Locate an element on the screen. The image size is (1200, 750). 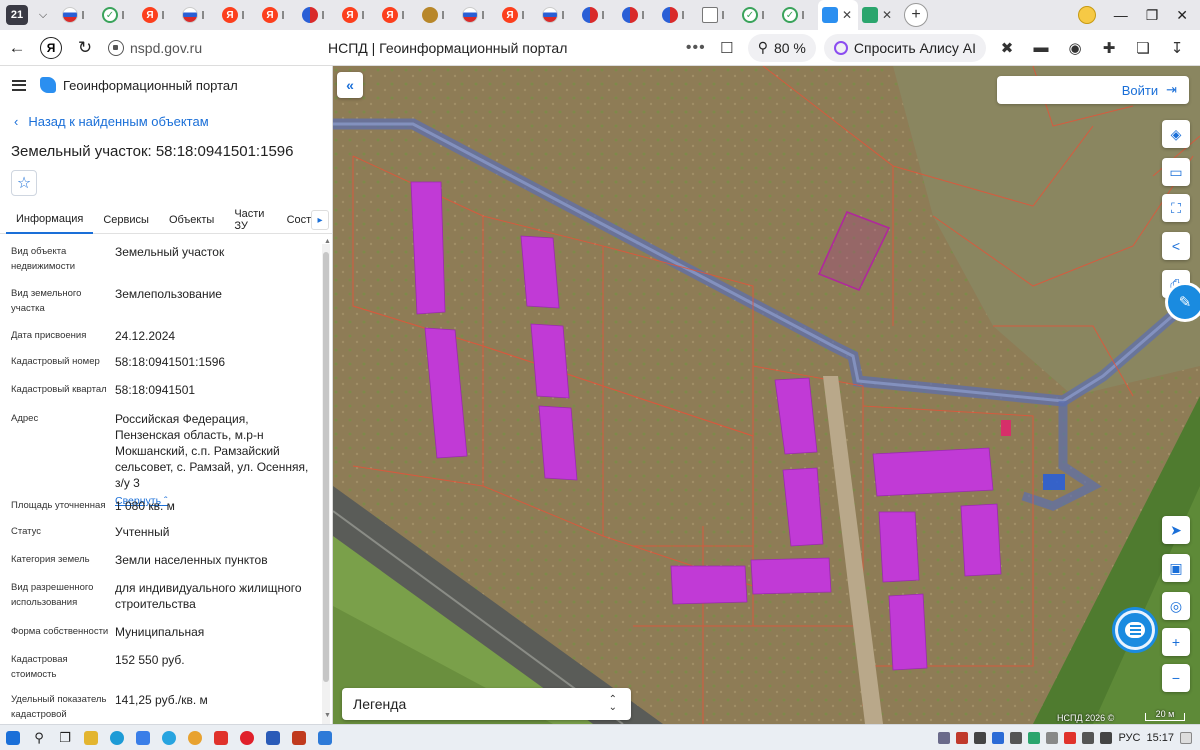
ie-icon is located at coordinates (169, 737).